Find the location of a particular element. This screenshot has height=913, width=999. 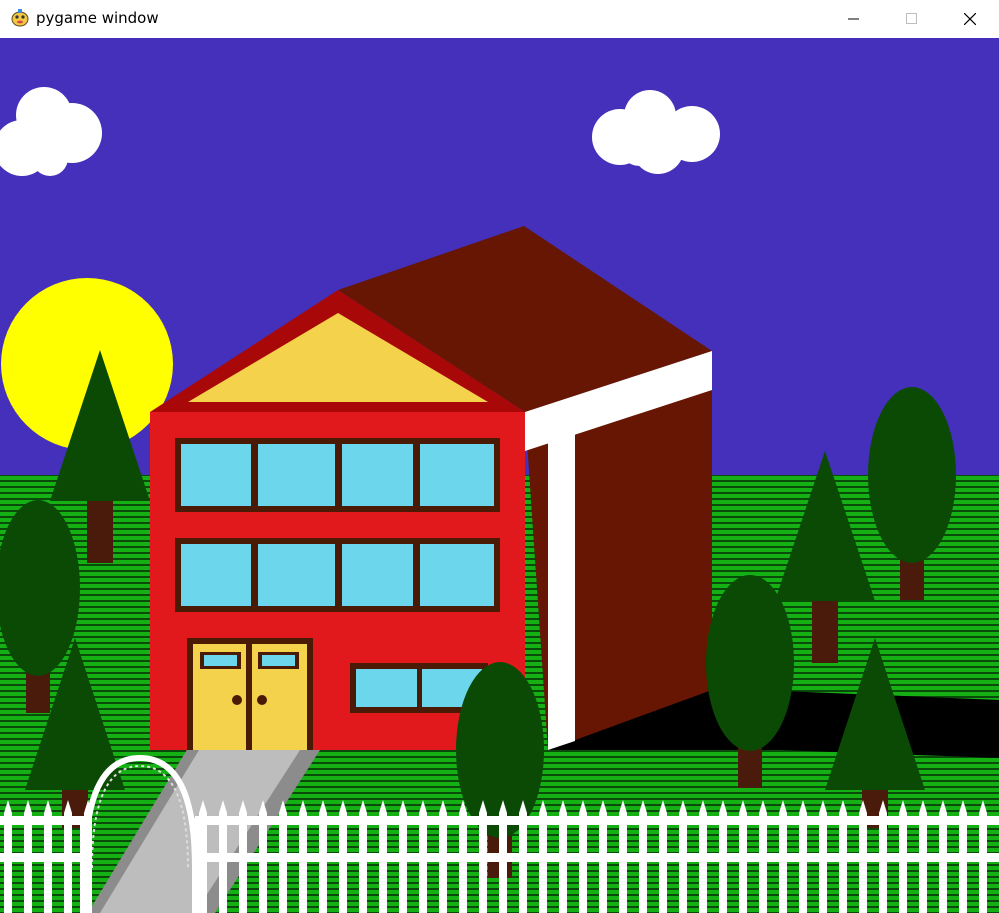

close-icon is located at coordinates (970, 19).